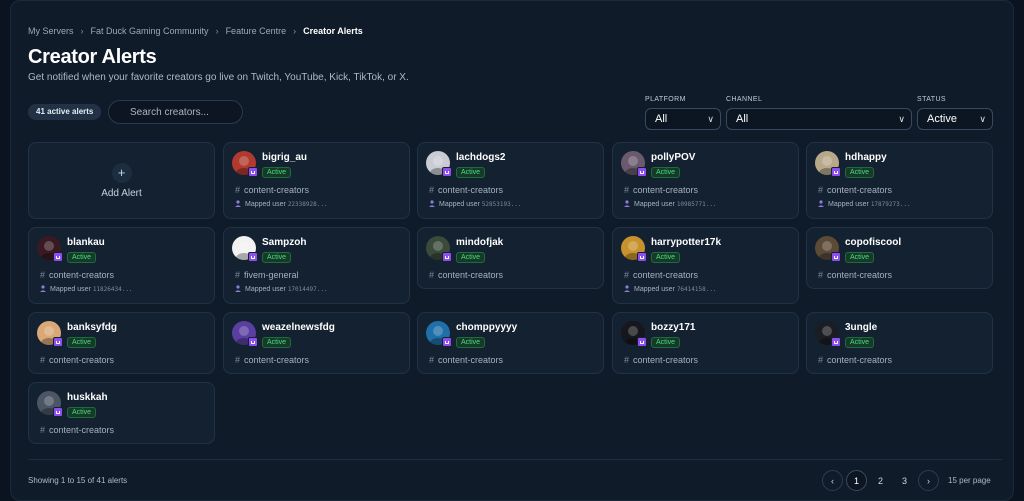 The height and width of the screenshot is (501, 1024). What do you see at coordinates (333, 31) in the screenshot?
I see `breadcrumb-current: Creator Alerts` at bounding box center [333, 31].